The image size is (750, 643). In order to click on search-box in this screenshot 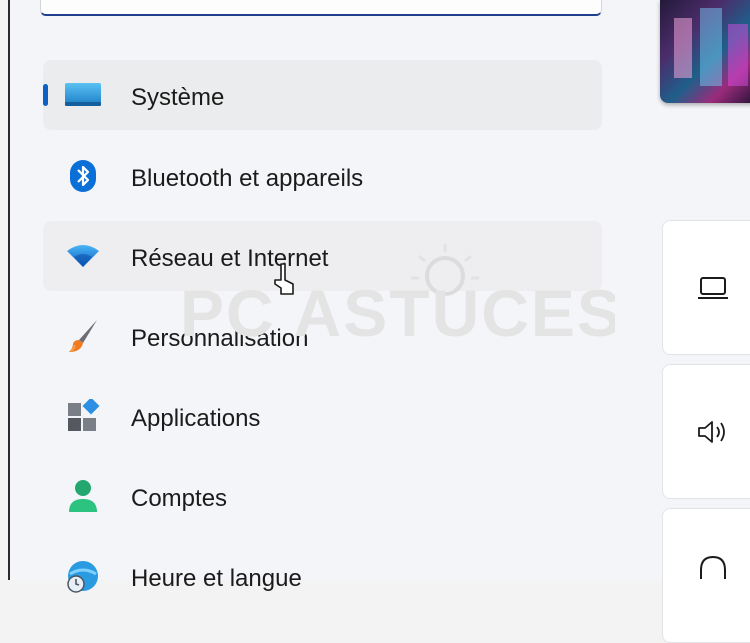, I will do `click(321, 8)`.